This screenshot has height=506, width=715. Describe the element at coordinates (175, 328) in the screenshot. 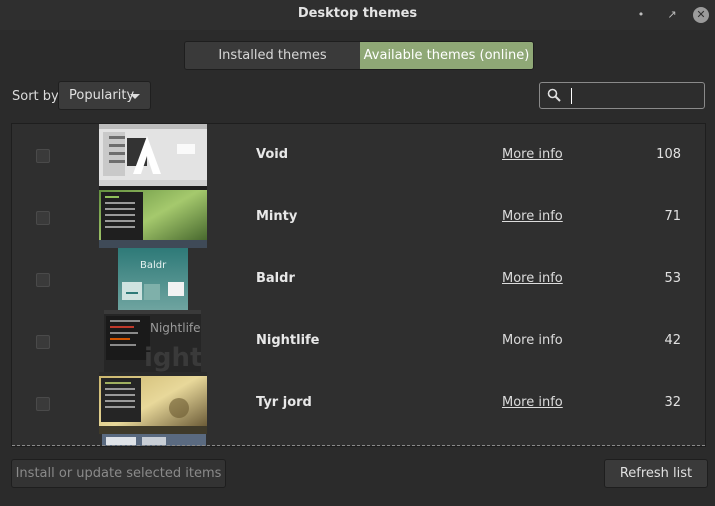

I see `svg-text: Nightlife` at that location.